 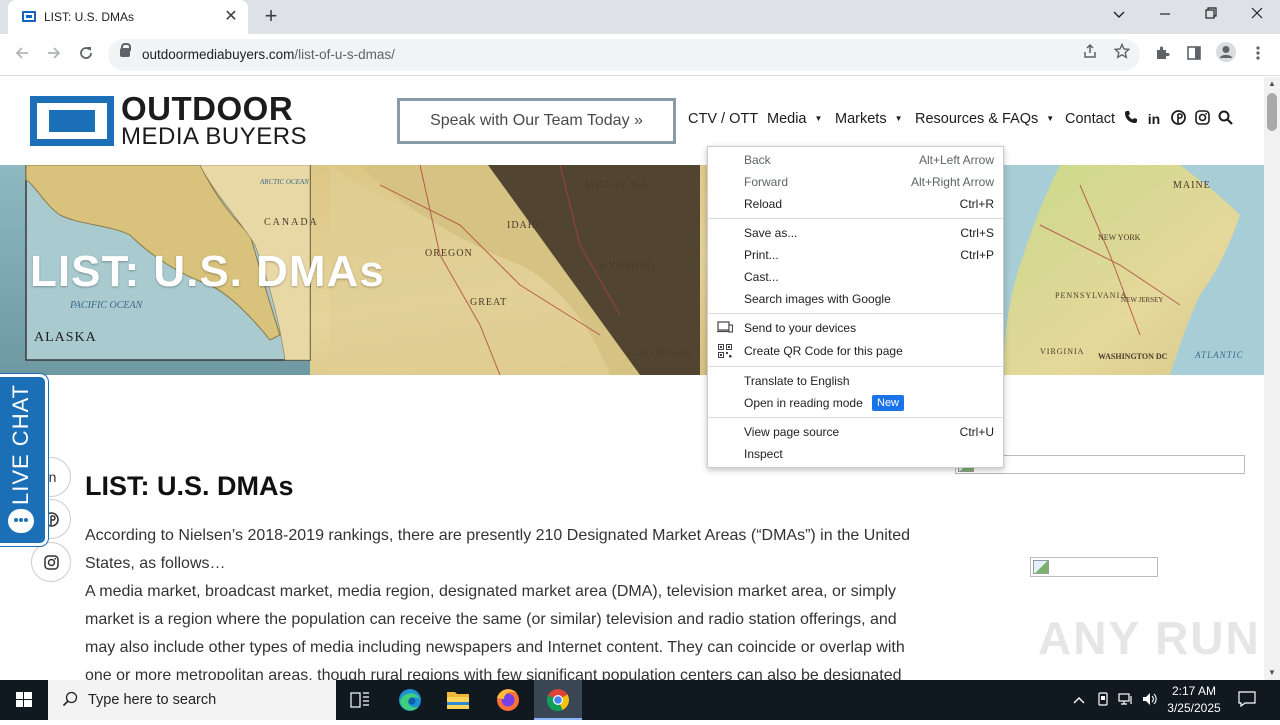 What do you see at coordinates (1202, 119) in the screenshot?
I see `instagram-icon` at bounding box center [1202, 119].